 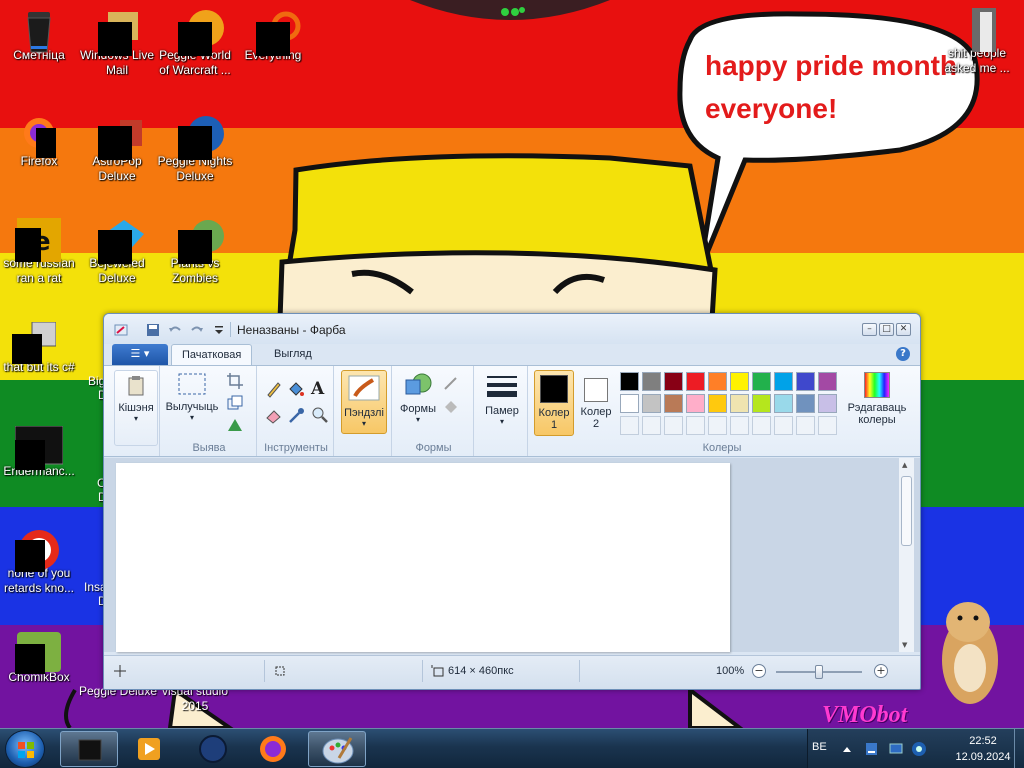 I want to click on outline-icon, so click(x=451, y=383).